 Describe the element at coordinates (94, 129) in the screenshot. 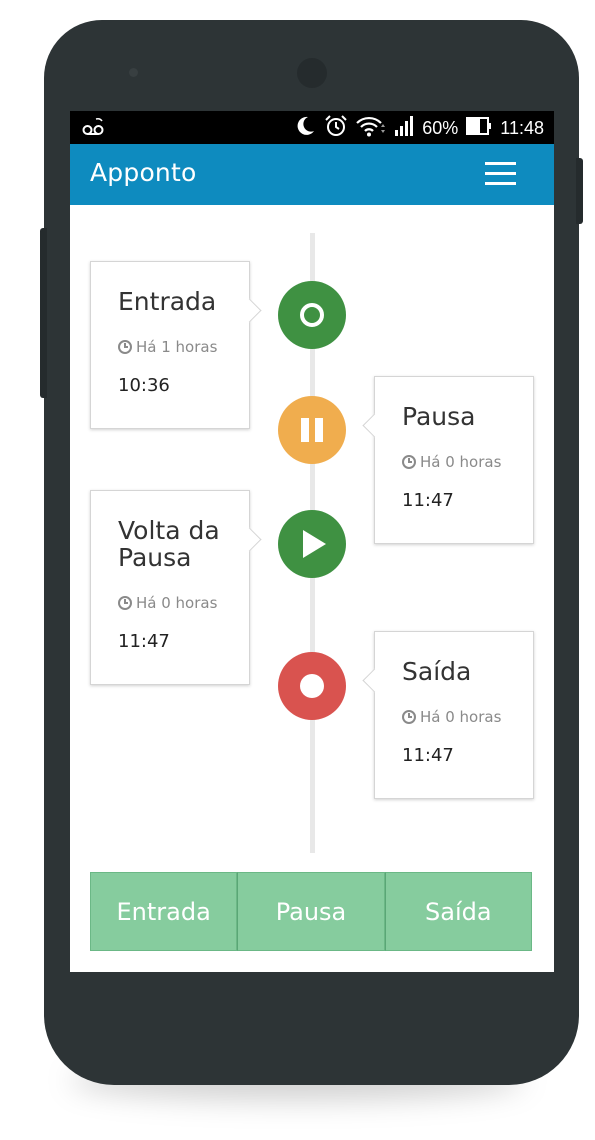

I see `voicemail-icon` at that location.